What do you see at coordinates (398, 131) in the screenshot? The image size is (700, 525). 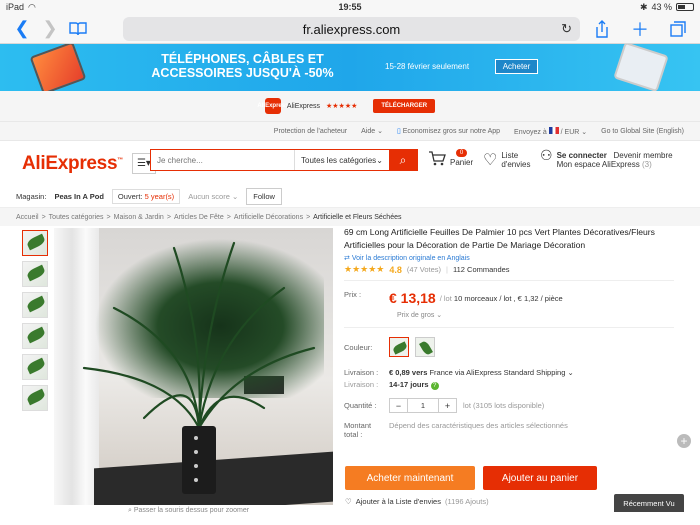 I see `phone-icon: ▯` at bounding box center [398, 131].